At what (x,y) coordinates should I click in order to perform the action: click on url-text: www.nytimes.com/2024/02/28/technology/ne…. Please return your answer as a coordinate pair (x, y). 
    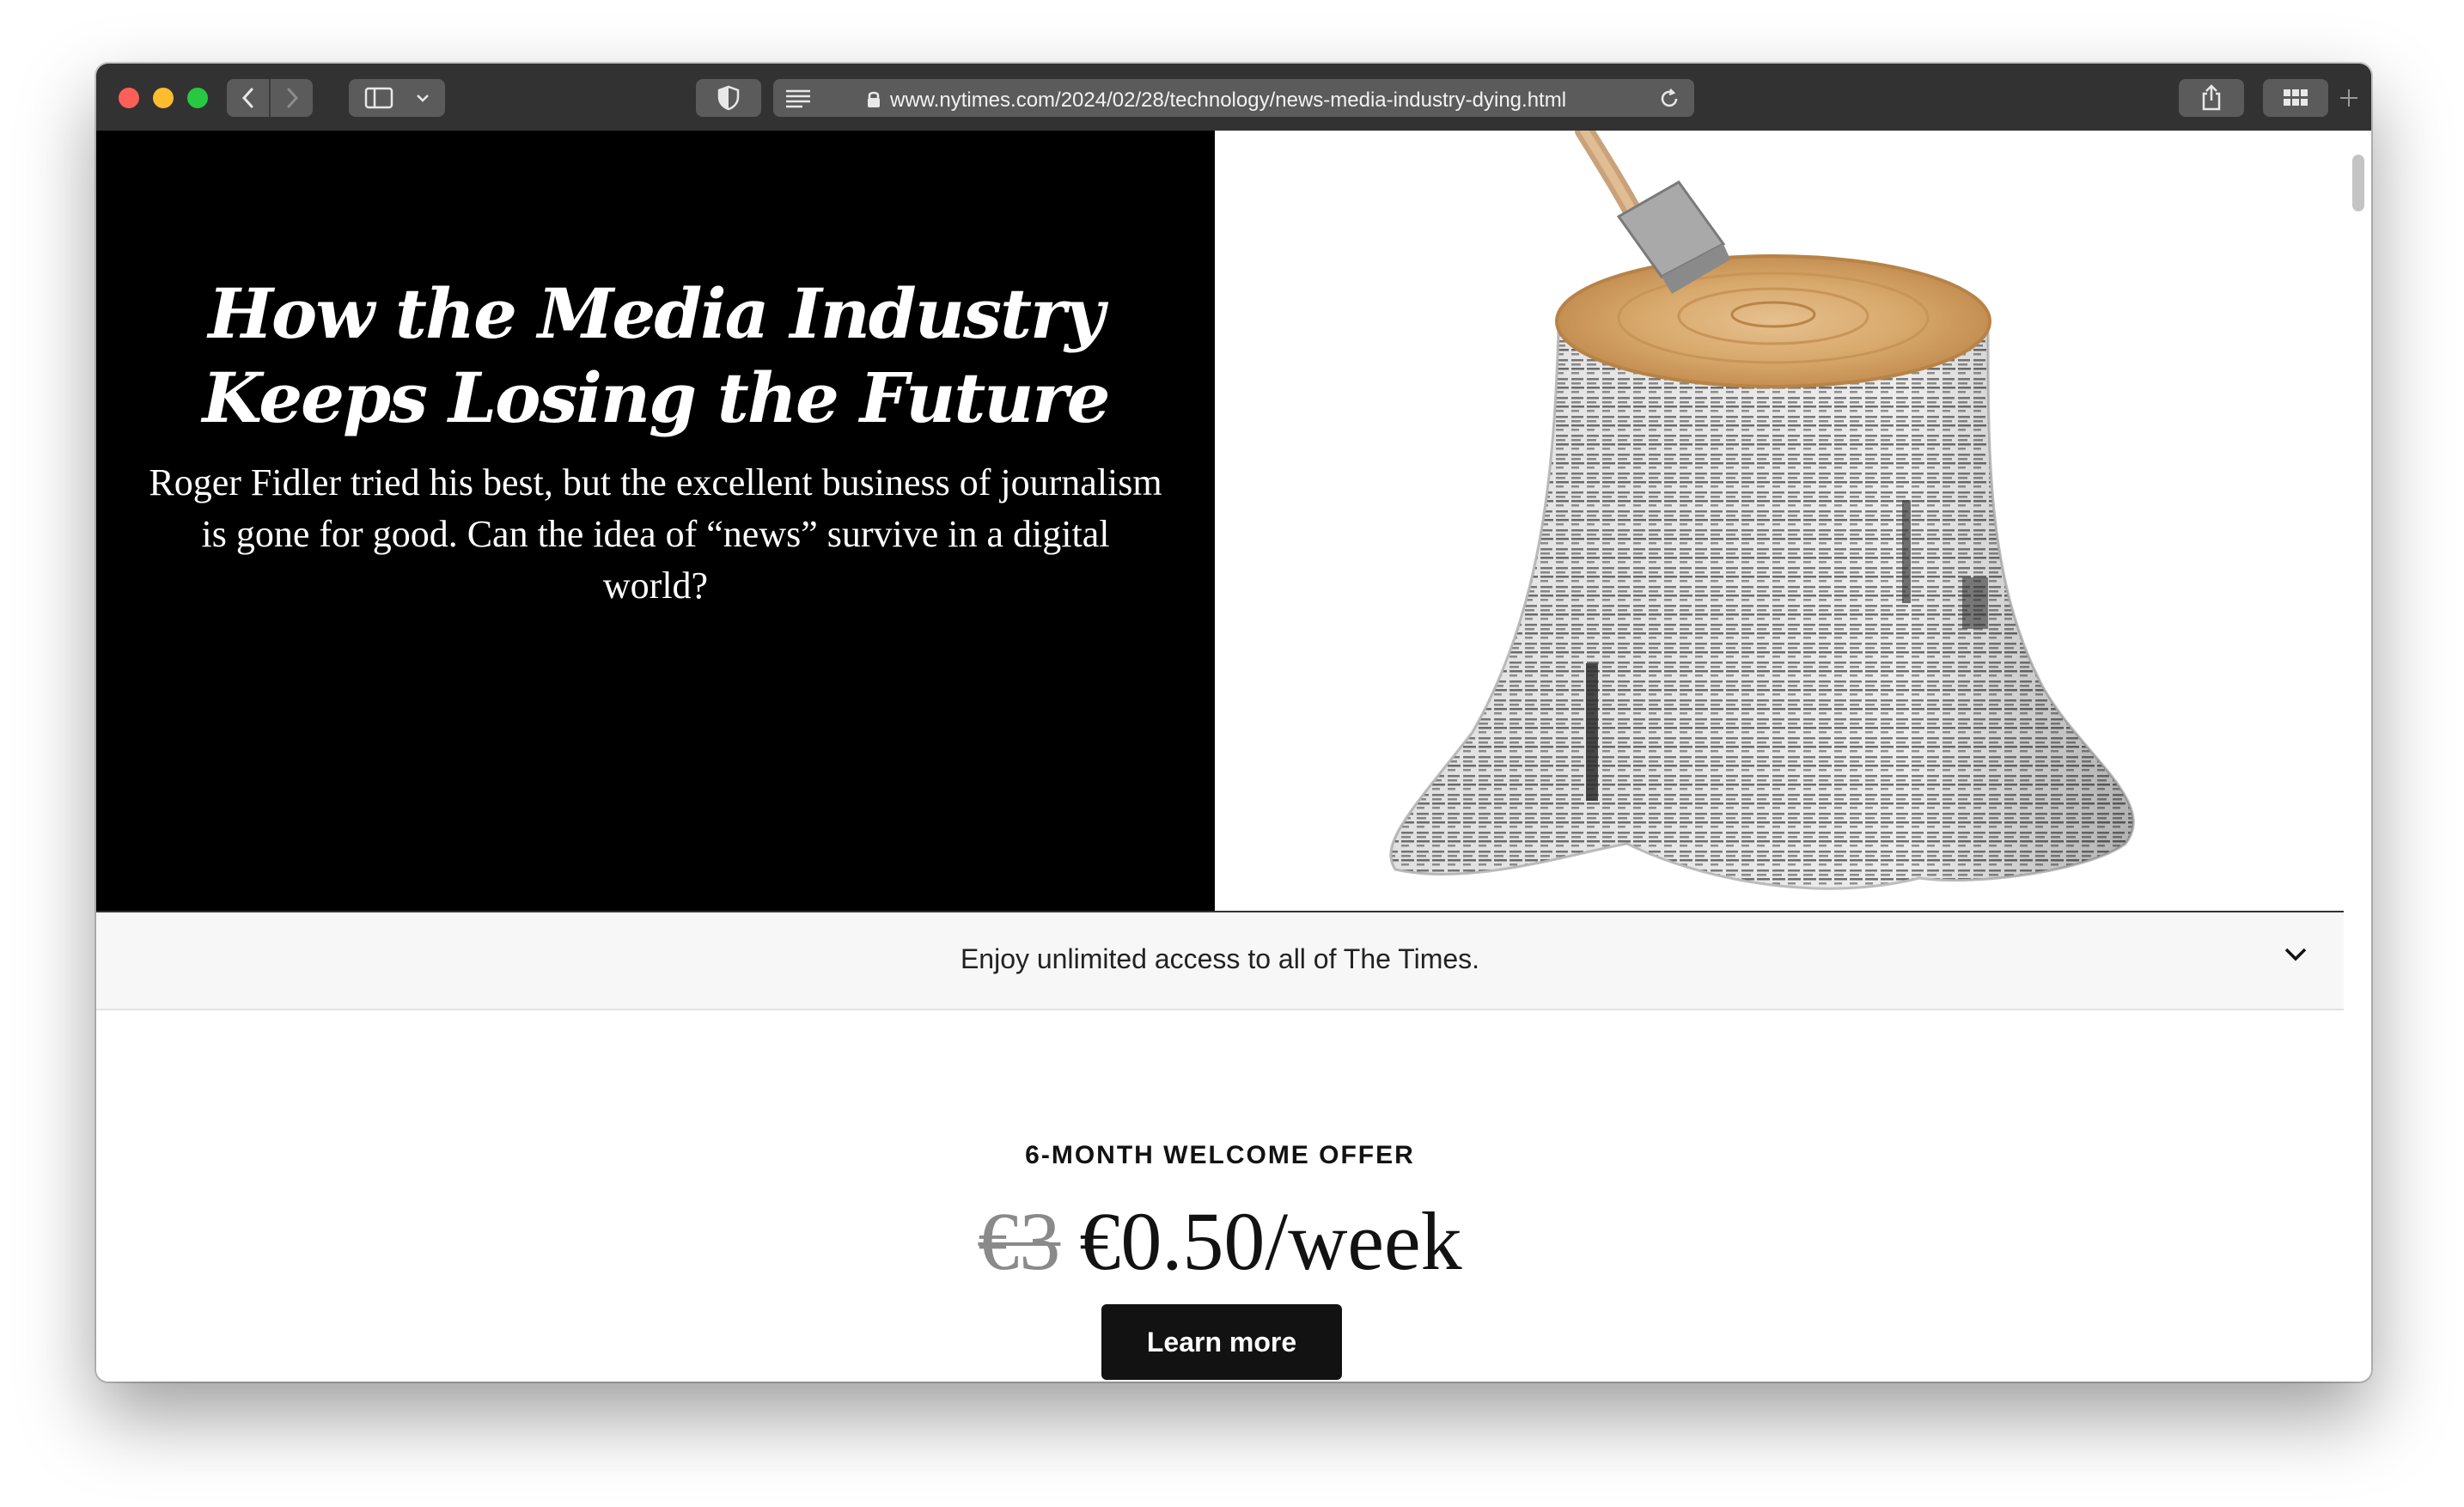
    Looking at the image, I should click on (1228, 100).